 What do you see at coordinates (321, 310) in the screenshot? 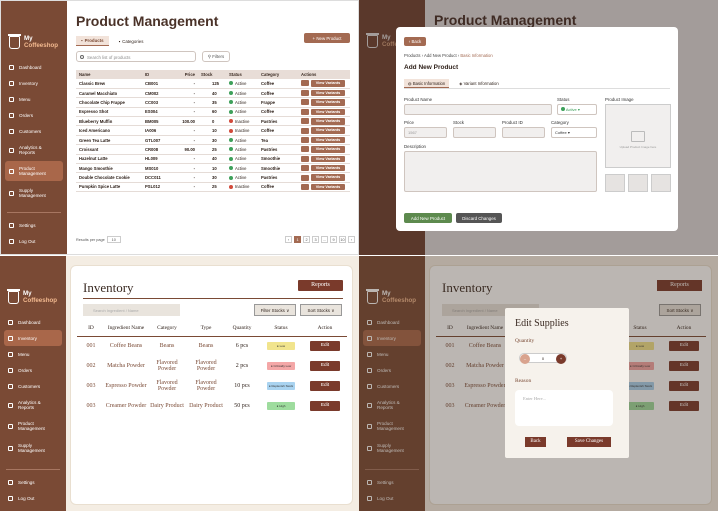
I see `sort-stocks-button: Sort Stocks ∨` at bounding box center [321, 310].